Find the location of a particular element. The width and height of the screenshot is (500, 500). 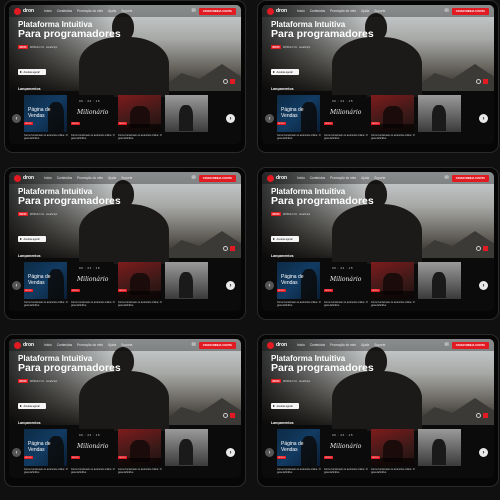

hero-meta-text: MÓDULO 01 · JavaScript is located at coordinates (297, 214).